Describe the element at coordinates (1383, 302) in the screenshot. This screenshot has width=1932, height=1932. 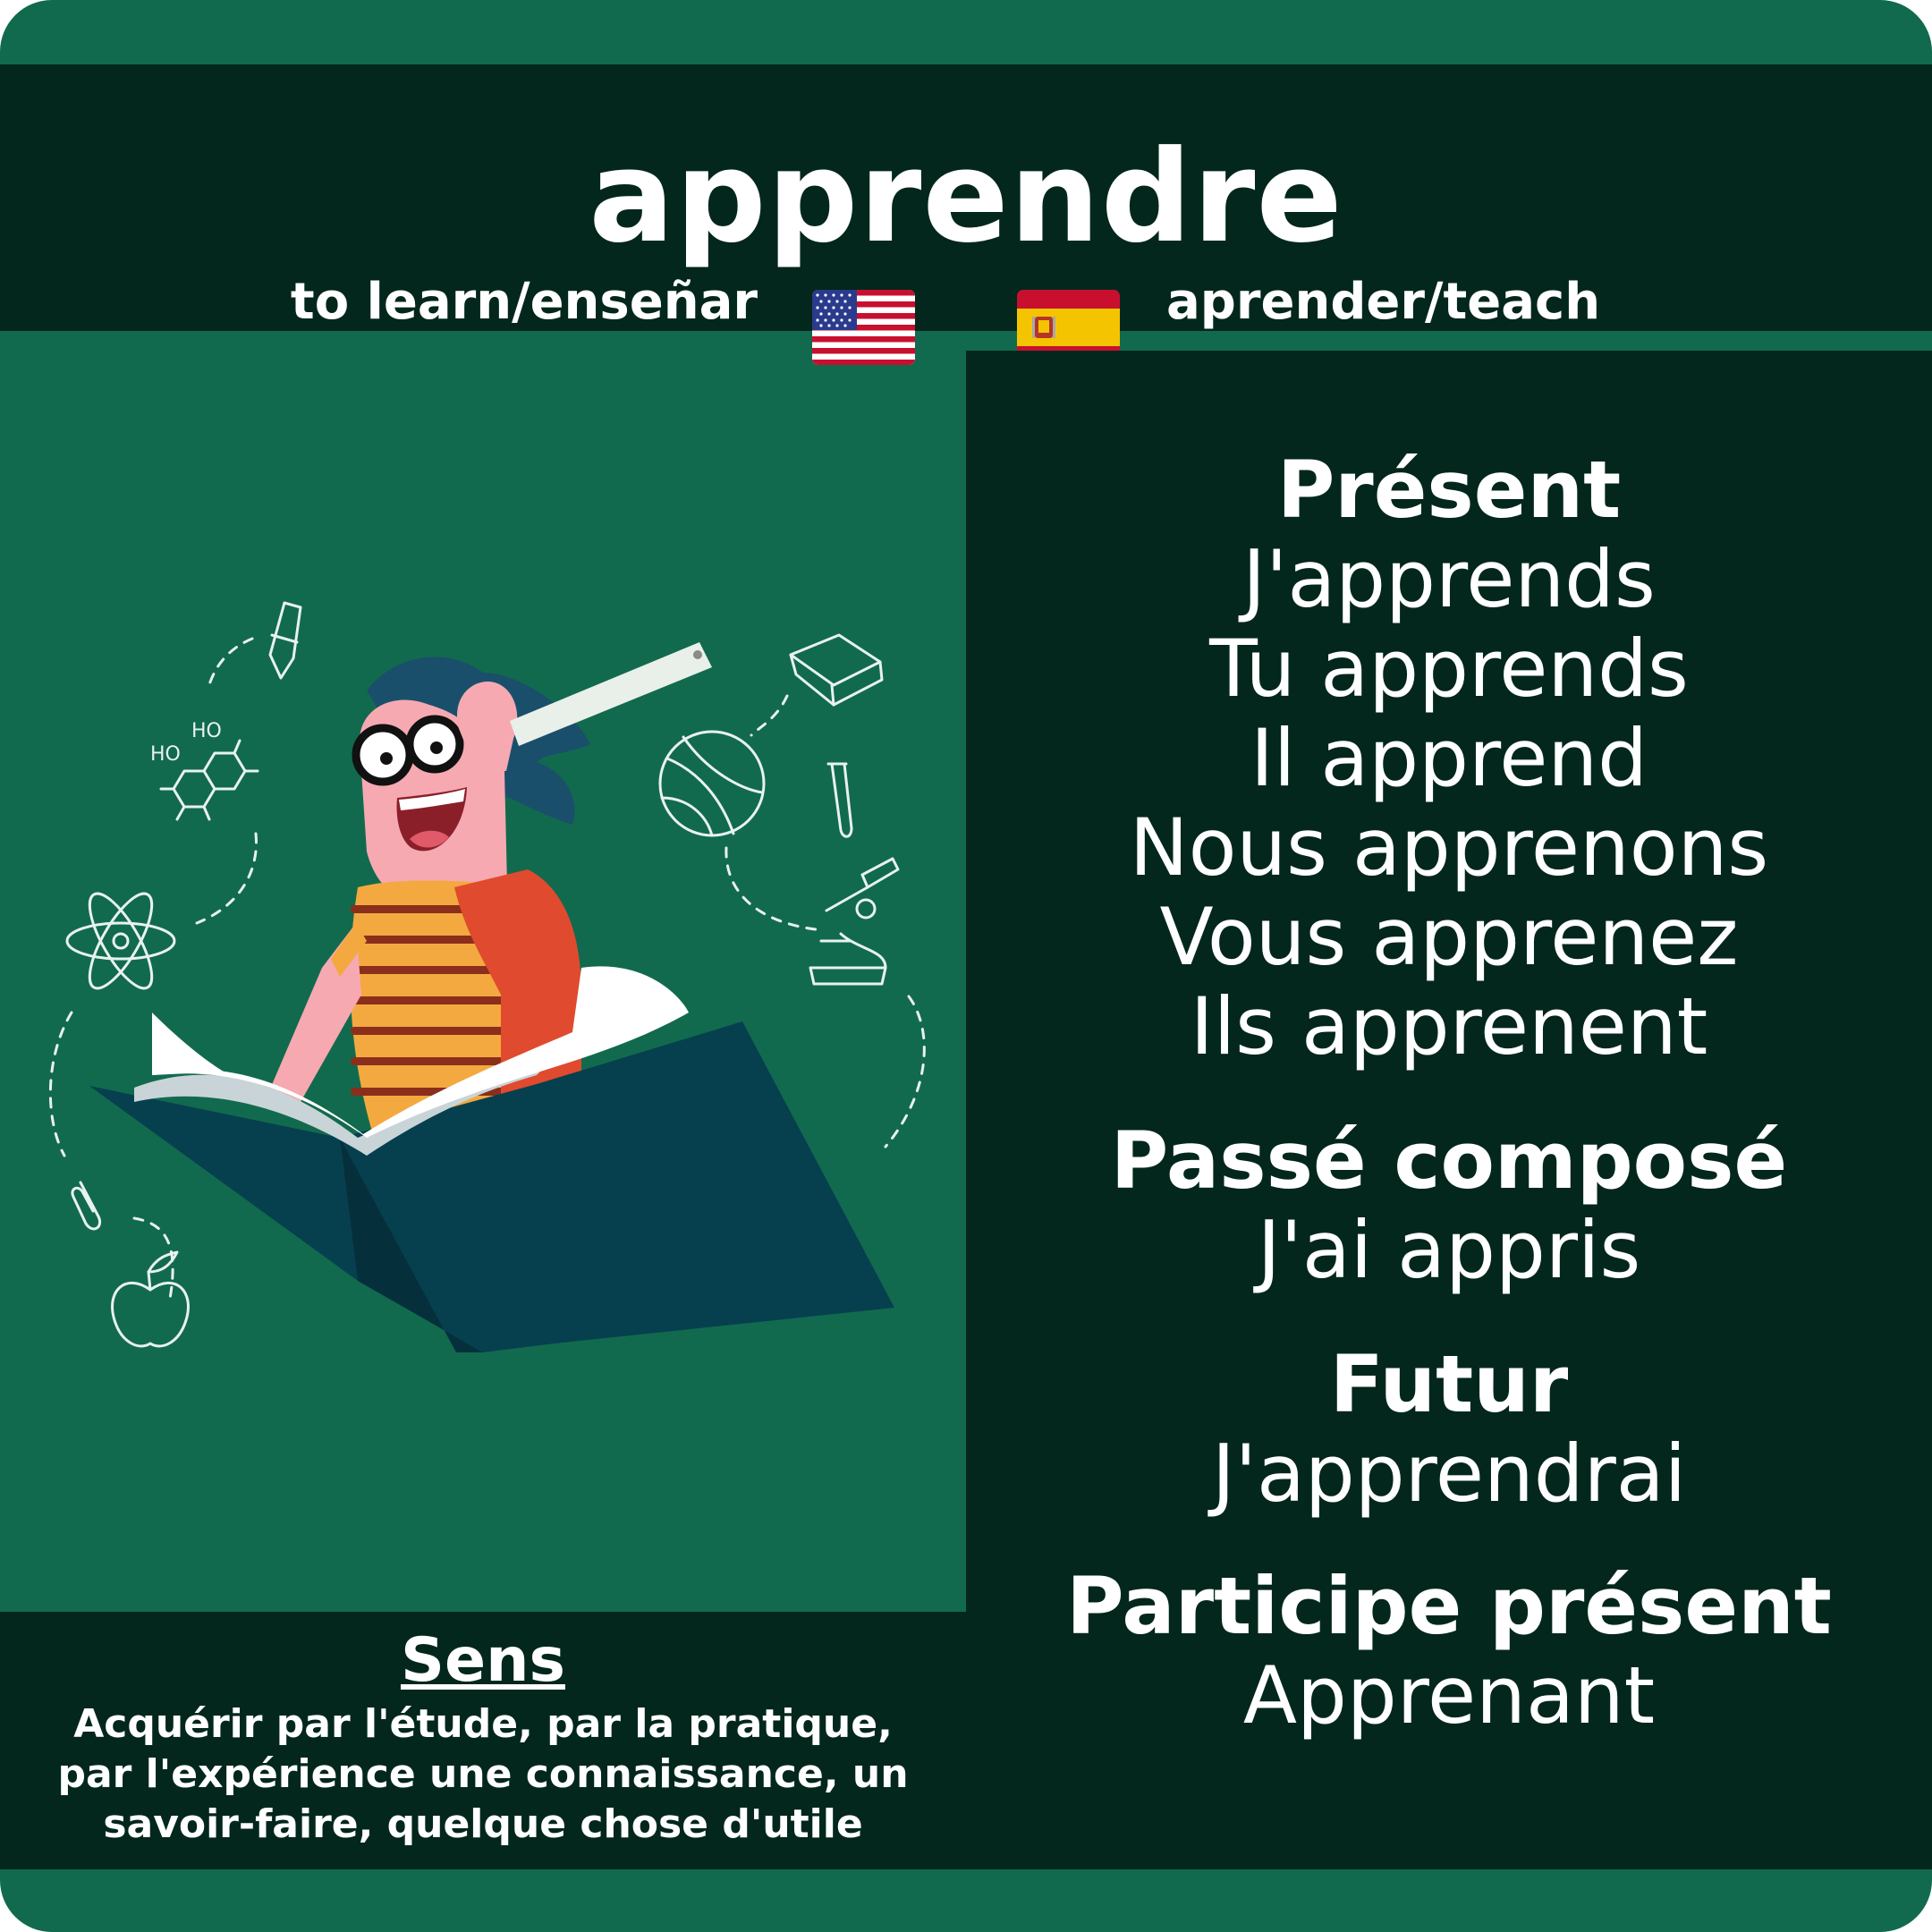
I see `spanish-translation: aprender/teach` at that location.